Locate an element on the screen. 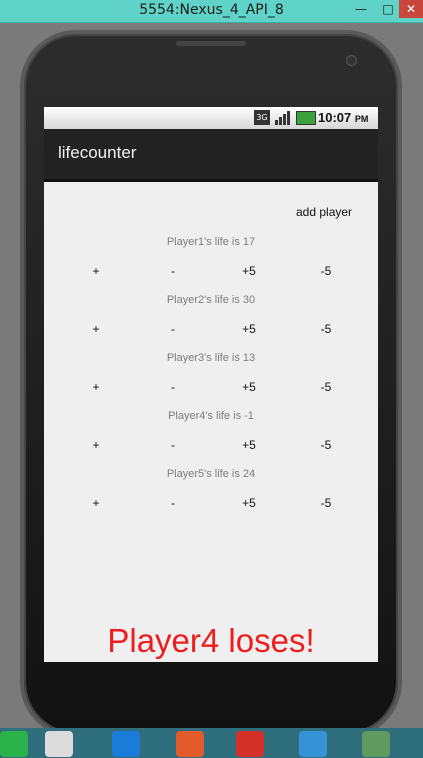 The image size is (423, 758). player-5-plus-button: + is located at coordinates (96, 503).